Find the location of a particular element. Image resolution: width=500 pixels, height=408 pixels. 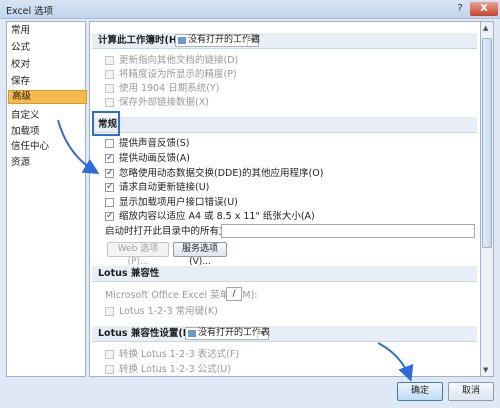

close-button: X is located at coordinates (484, 9).